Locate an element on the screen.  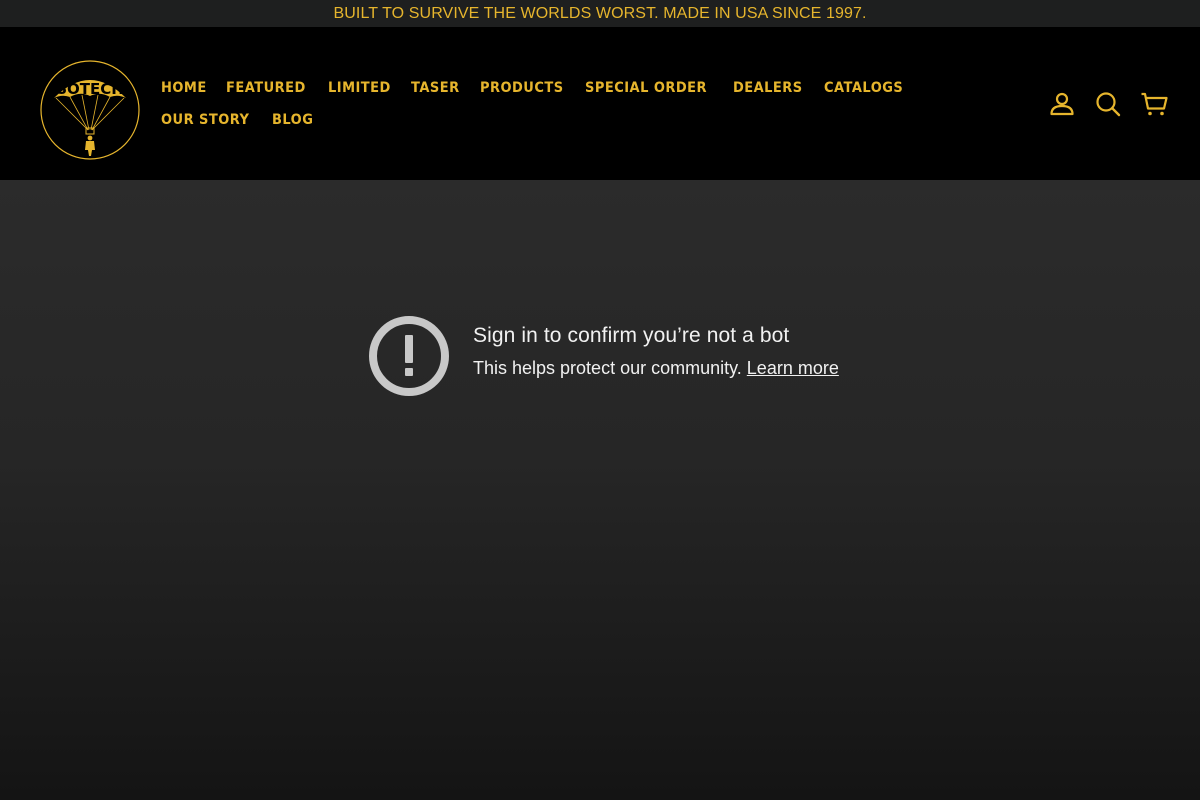
brand-logo: SOTECH is located at coordinates (90, 110).